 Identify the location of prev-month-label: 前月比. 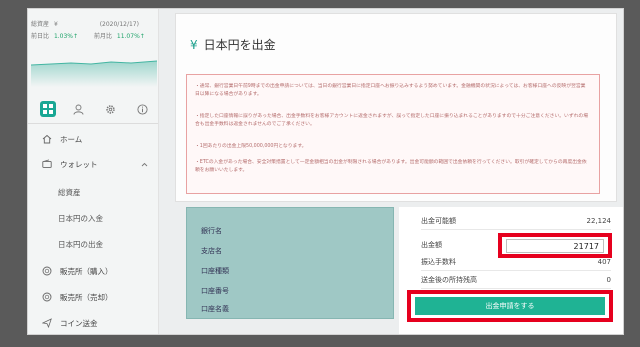
(102, 36).